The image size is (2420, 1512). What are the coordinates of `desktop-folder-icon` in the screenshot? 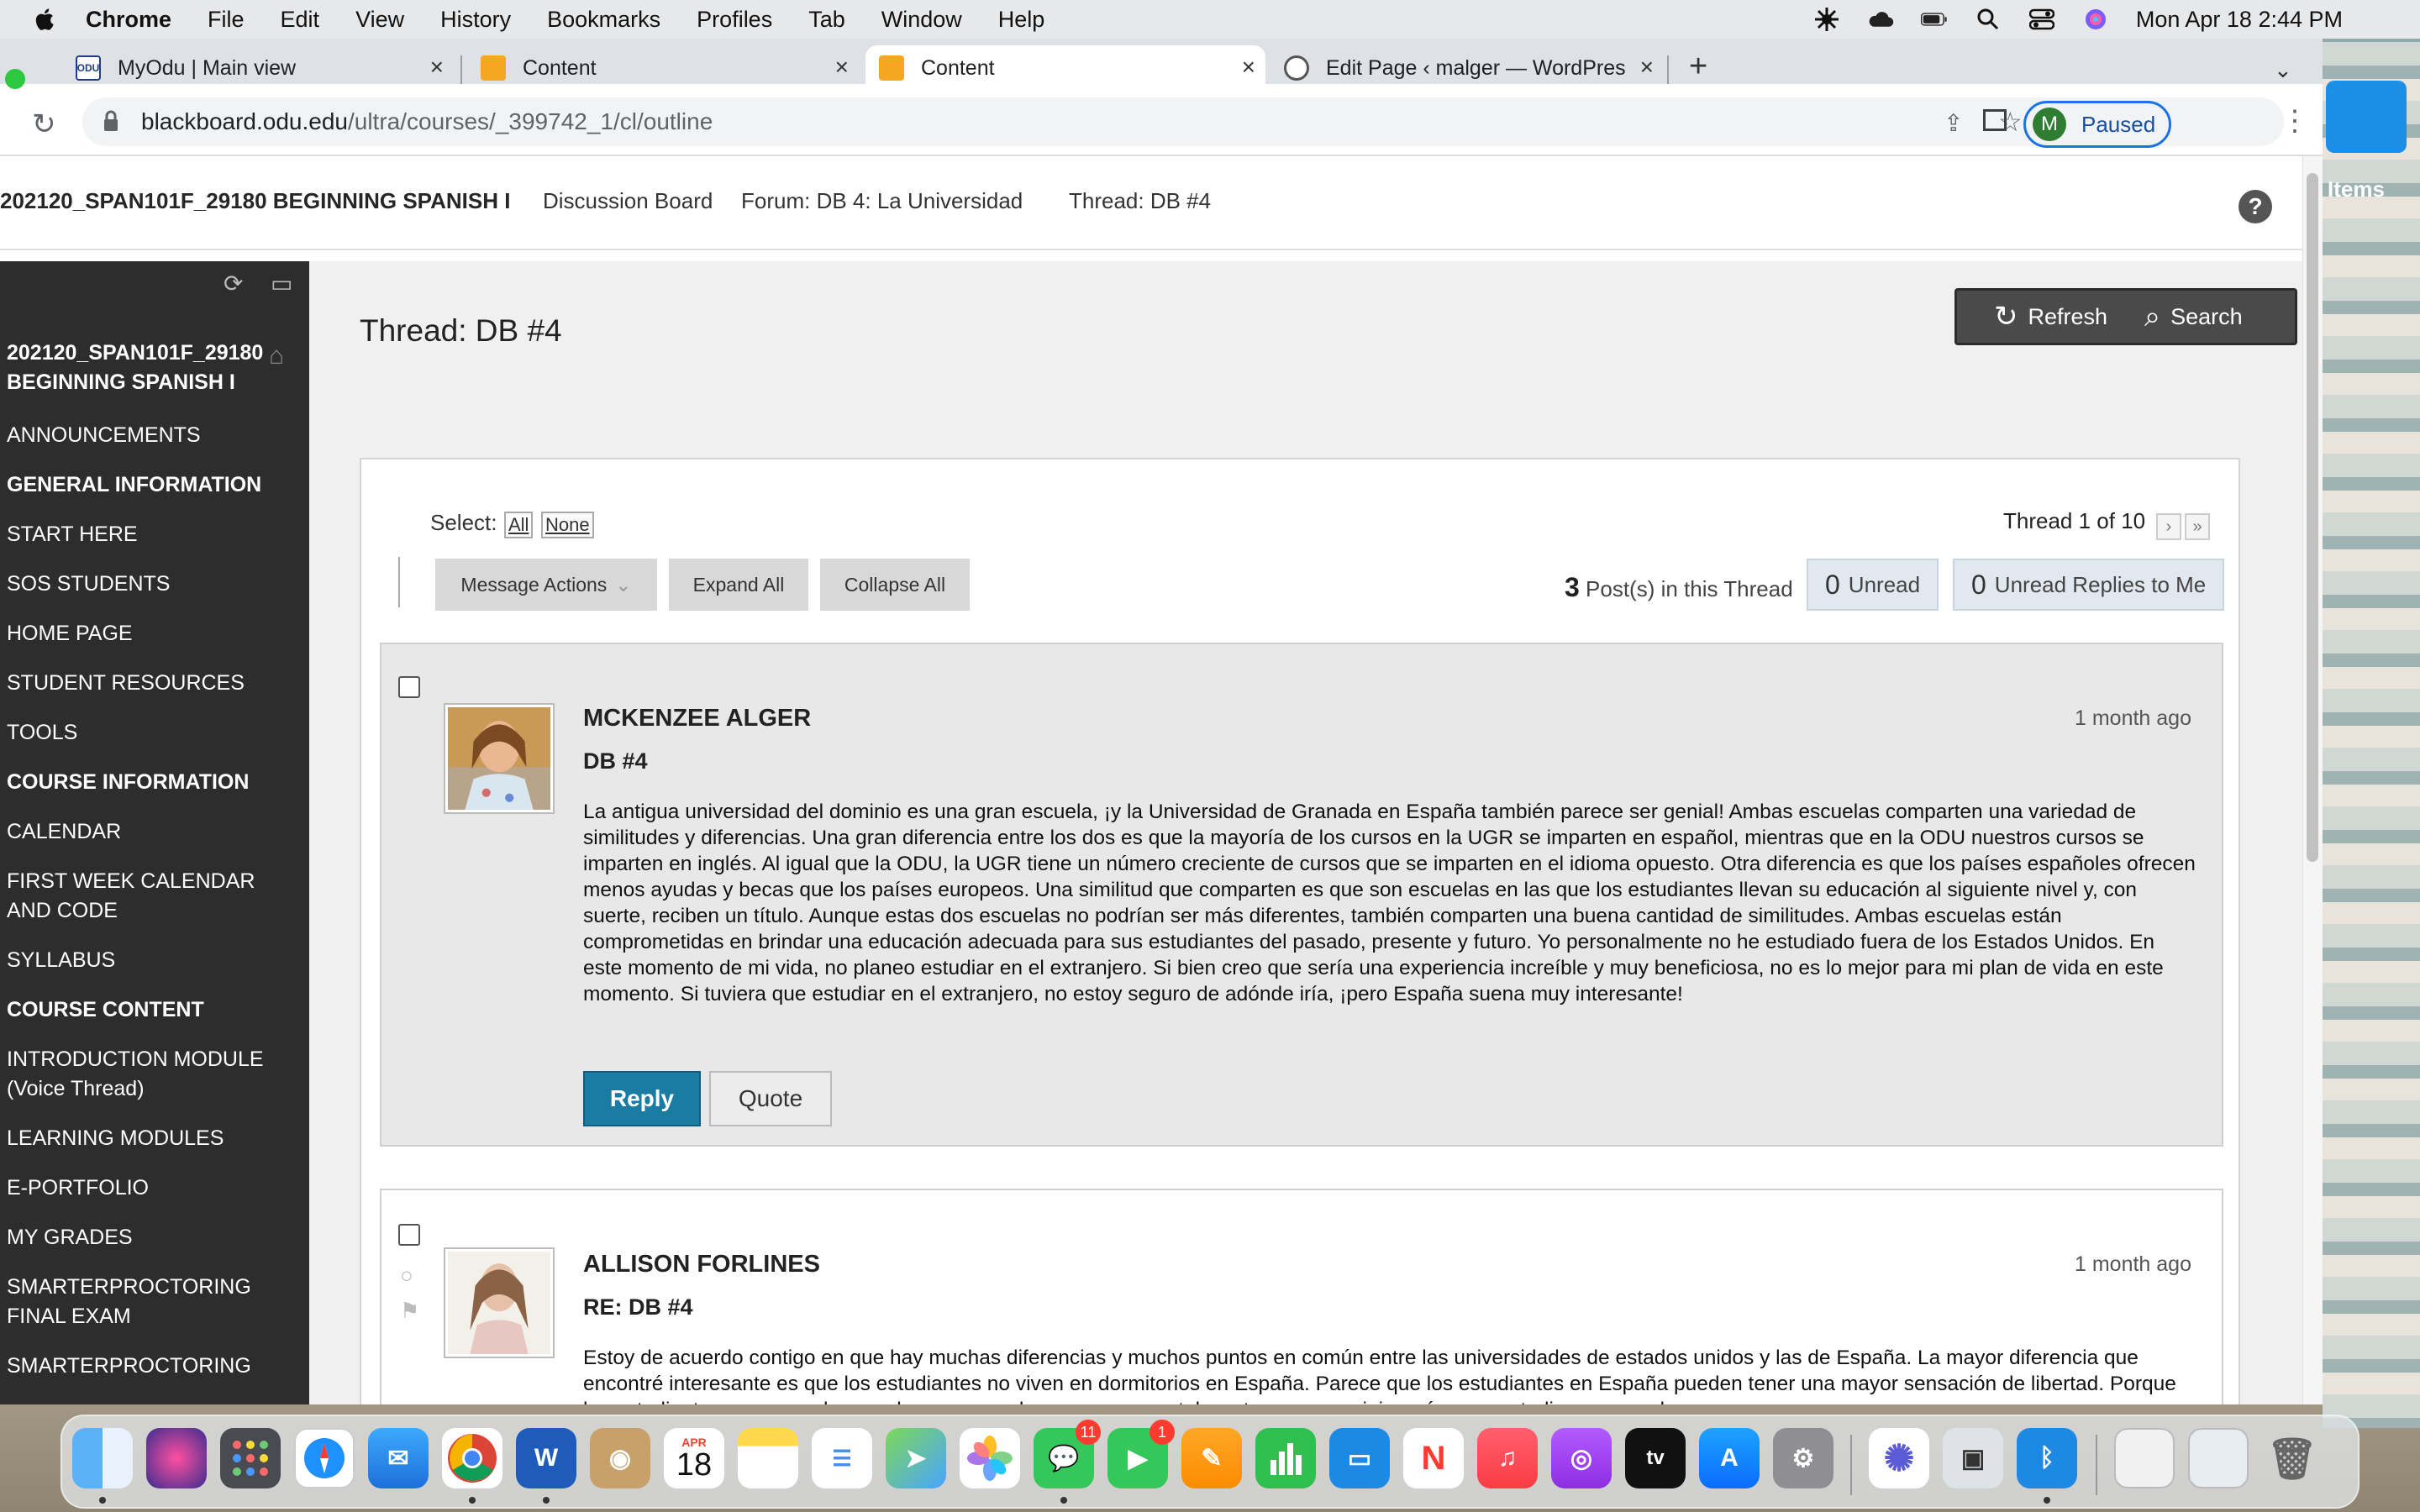 It's located at (2366, 117).